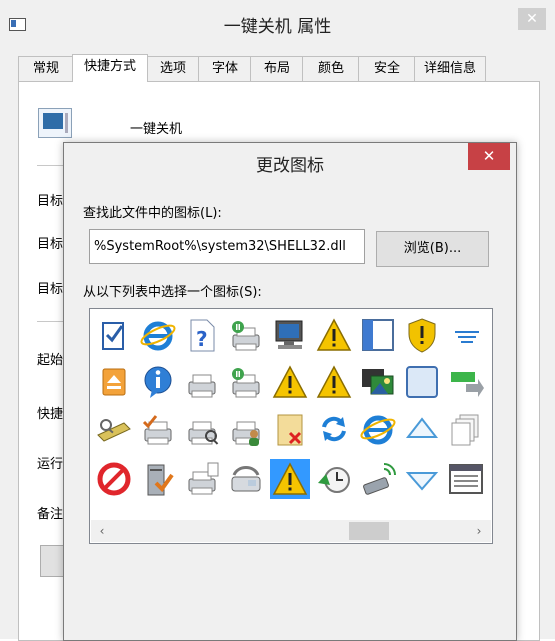  I want to click on window-pane-icon, so click(378, 335).